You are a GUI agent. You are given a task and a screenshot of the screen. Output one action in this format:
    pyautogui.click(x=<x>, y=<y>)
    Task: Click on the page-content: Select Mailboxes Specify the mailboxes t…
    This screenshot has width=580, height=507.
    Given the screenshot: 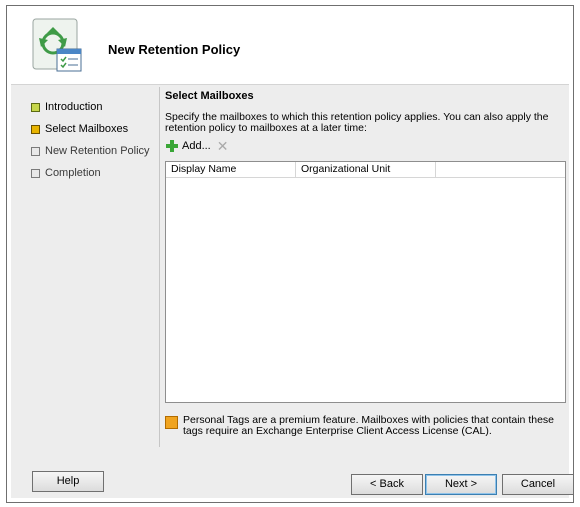 What is the action you would take?
    pyautogui.click(x=366, y=121)
    